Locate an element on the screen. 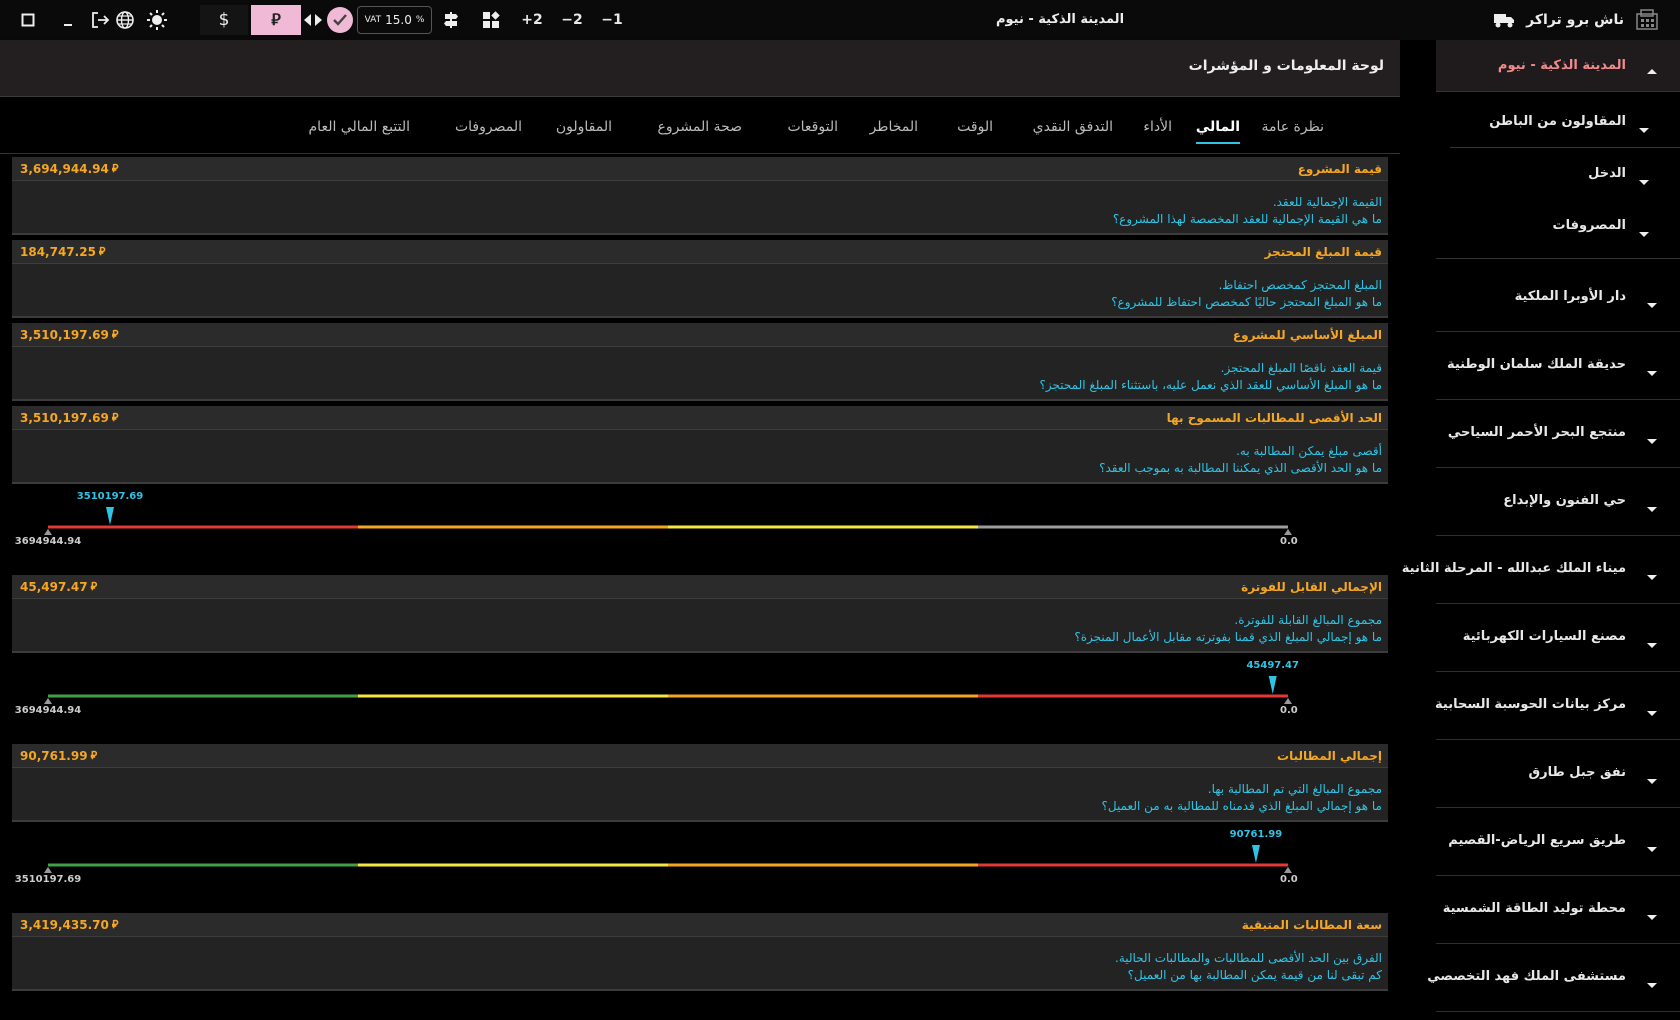  tab-financial: المالي is located at coordinates (1218, 132).